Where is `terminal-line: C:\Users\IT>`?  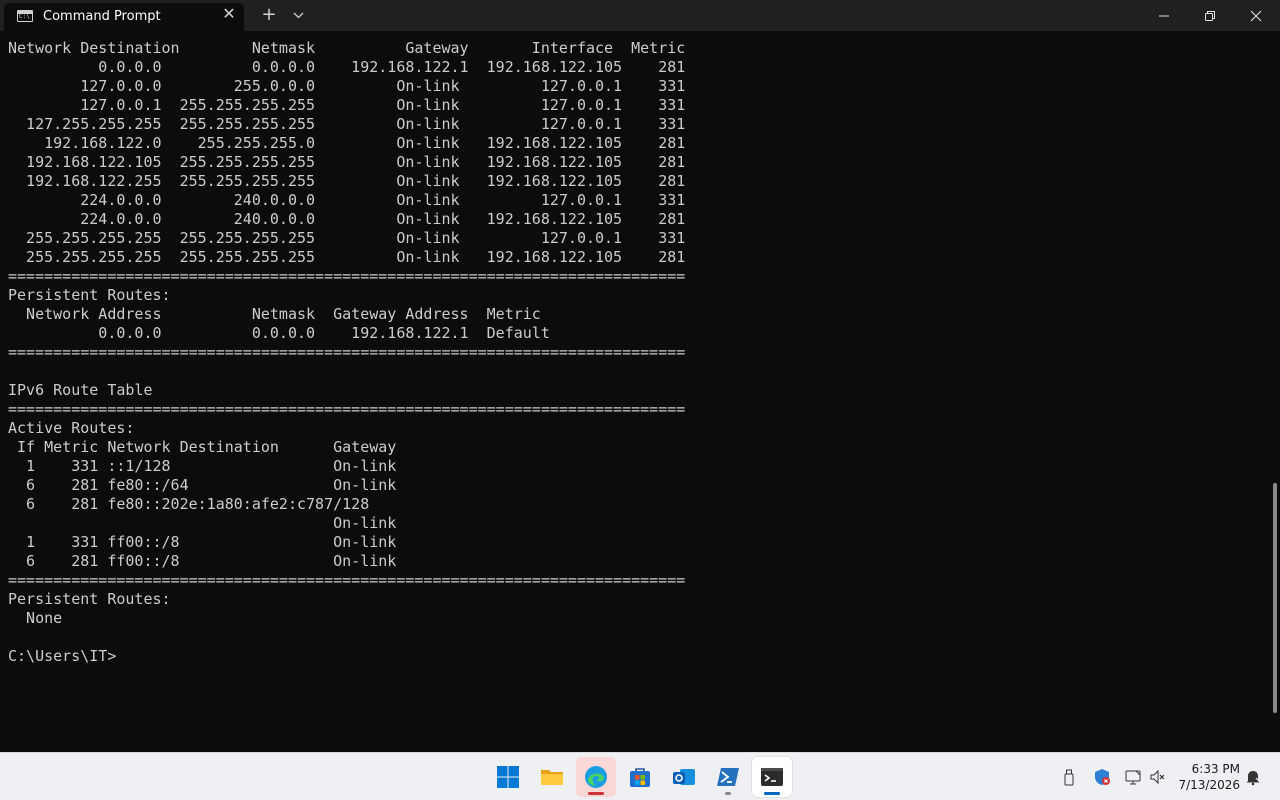
terminal-line: C:\Users\IT> is located at coordinates (62, 656).